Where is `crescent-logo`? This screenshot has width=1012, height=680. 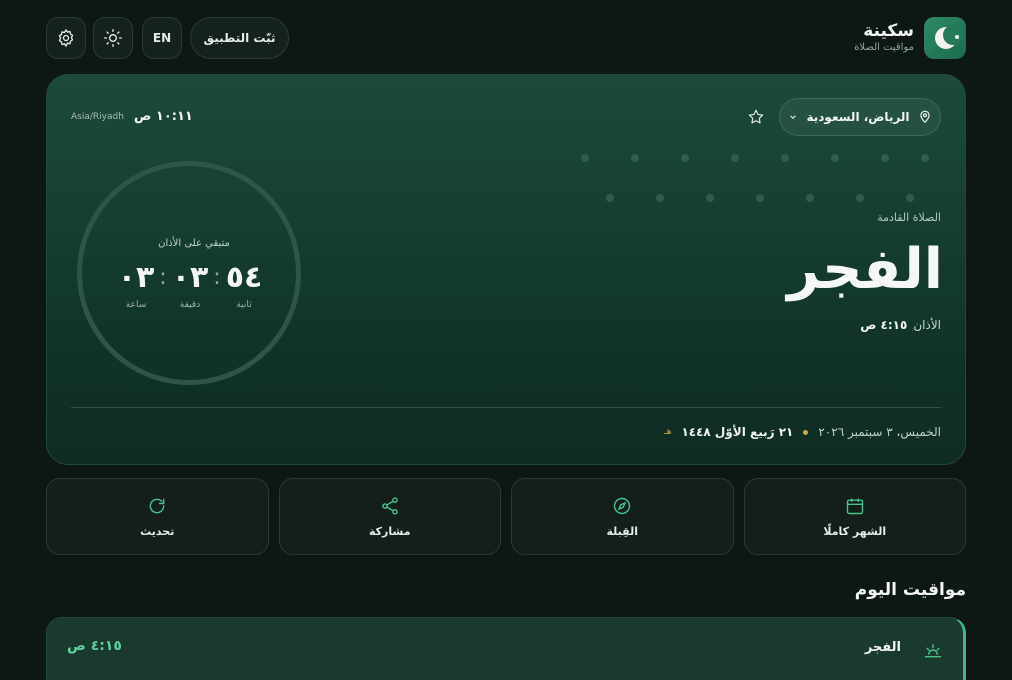
crescent-logo is located at coordinates (945, 38).